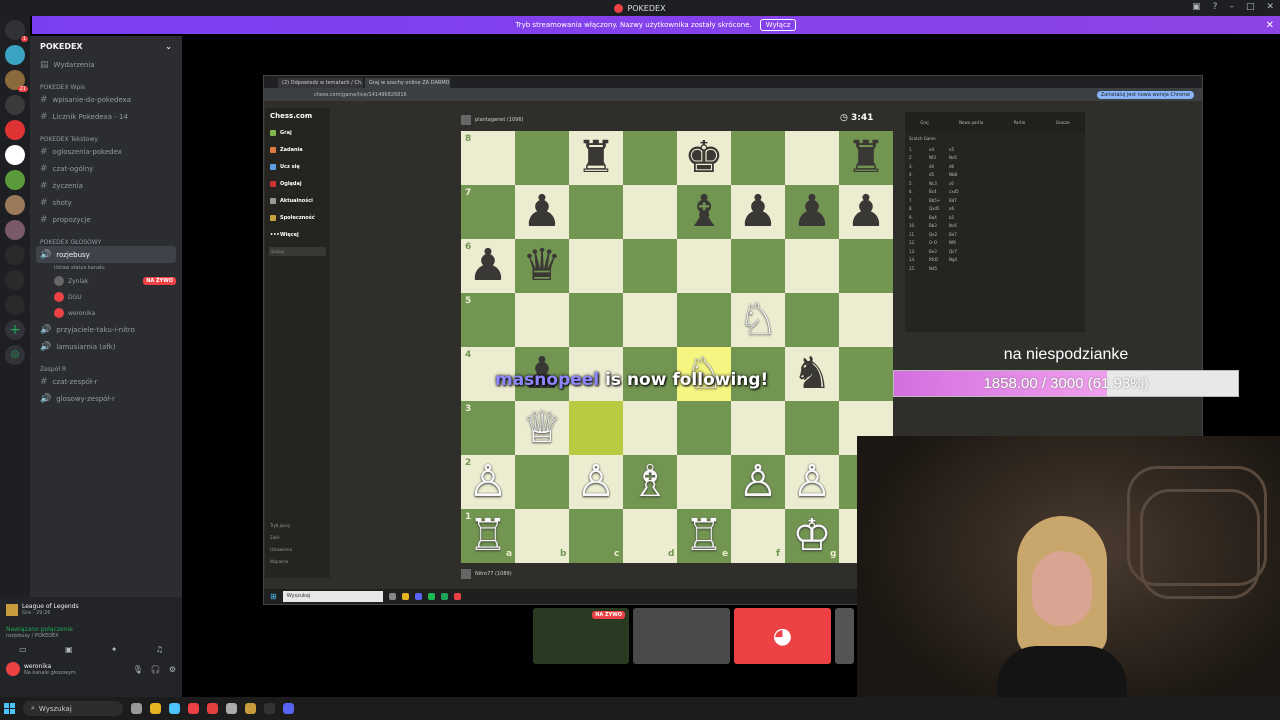 Image resolution: width=1280 pixels, height=720 pixels. What do you see at coordinates (155, 708) in the screenshot?
I see `folder-icon` at bounding box center [155, 708].